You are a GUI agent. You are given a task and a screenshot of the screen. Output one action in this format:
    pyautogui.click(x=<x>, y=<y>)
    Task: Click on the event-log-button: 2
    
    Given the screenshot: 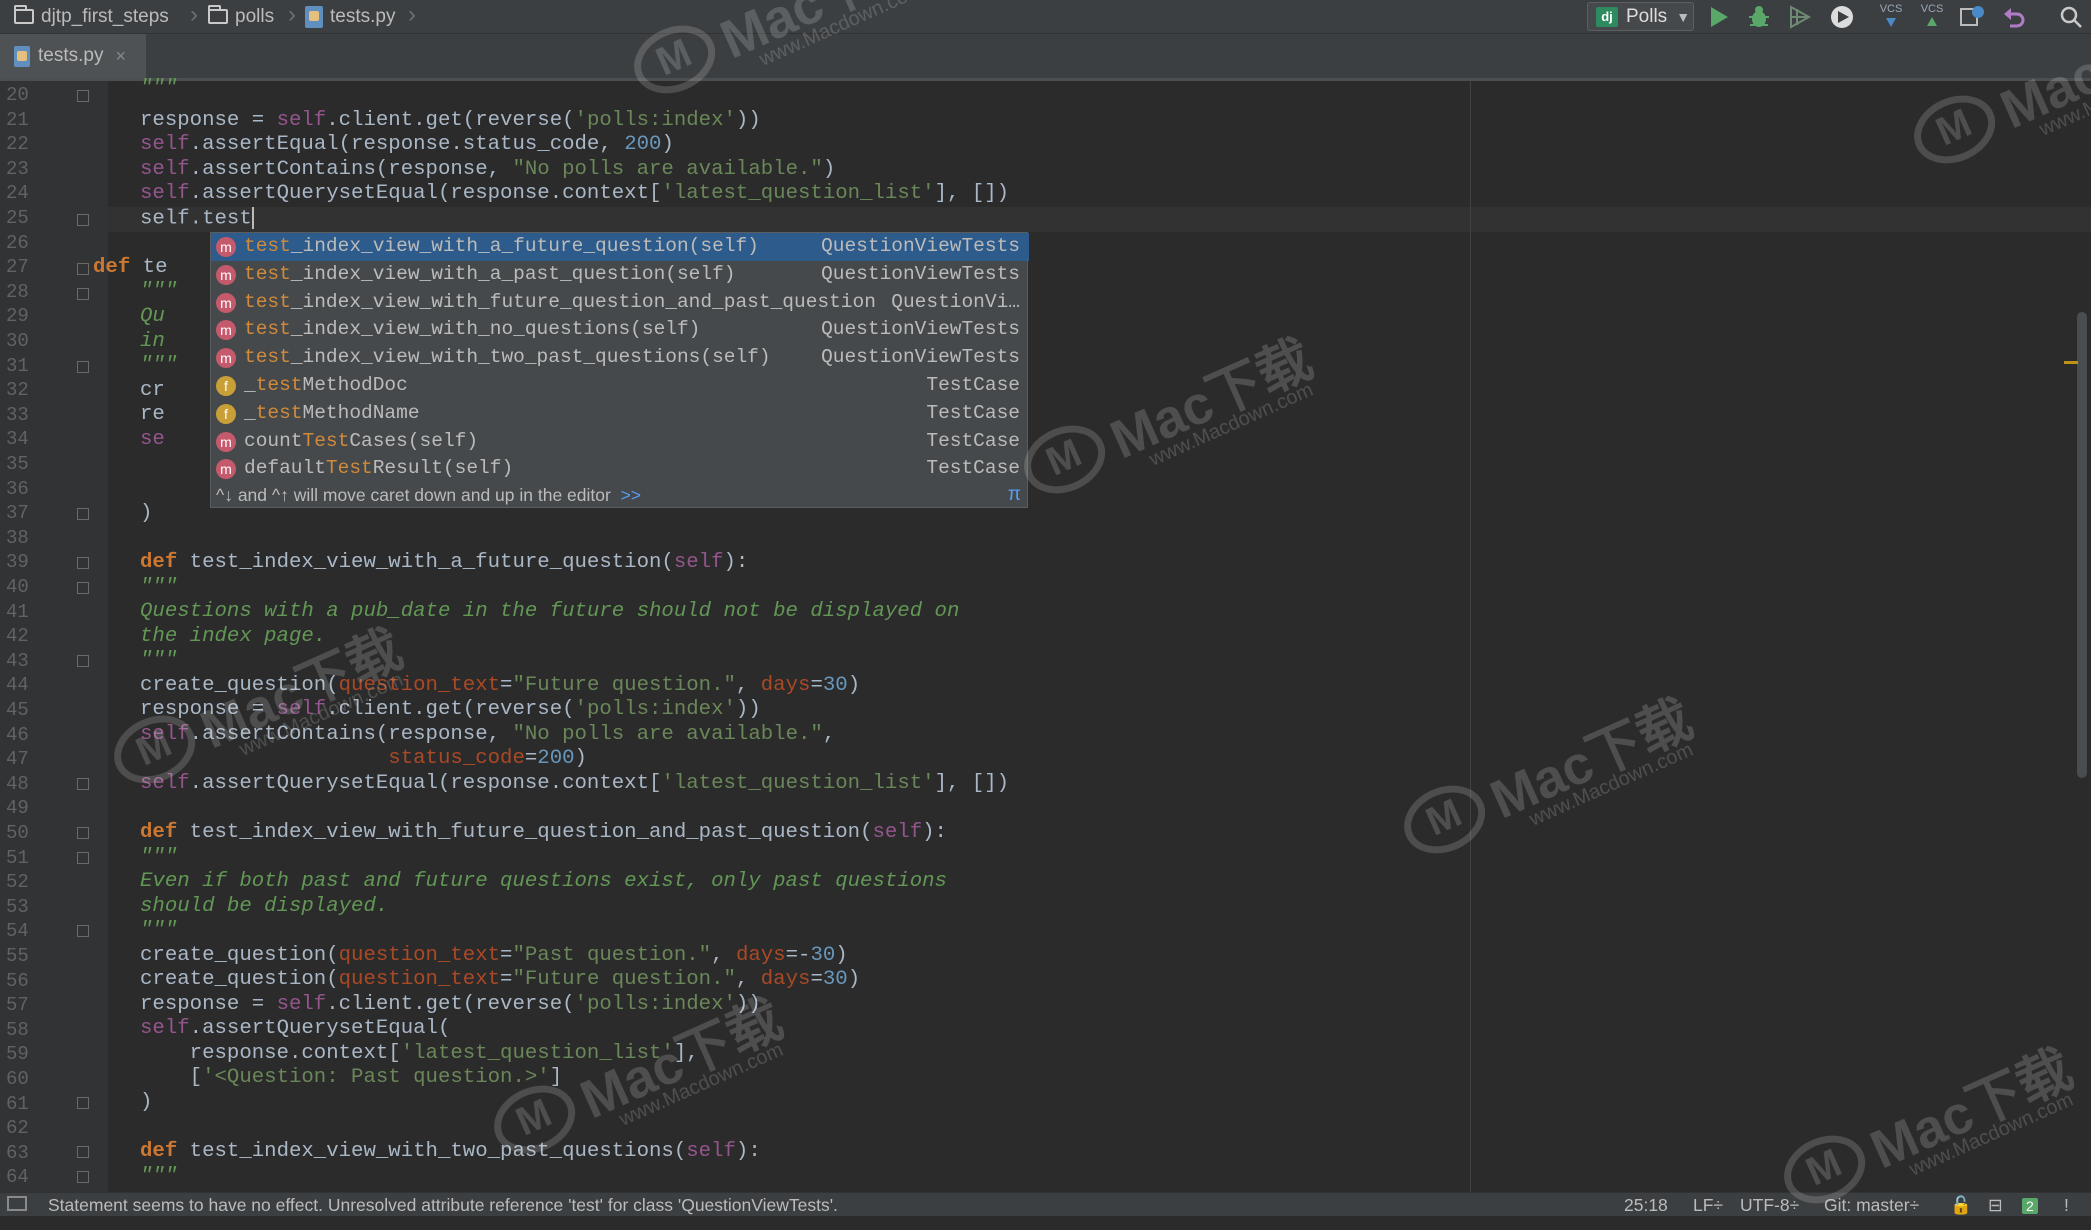 What is the action you would take?
    pyautogui.click(x=2030, y=1205)
    